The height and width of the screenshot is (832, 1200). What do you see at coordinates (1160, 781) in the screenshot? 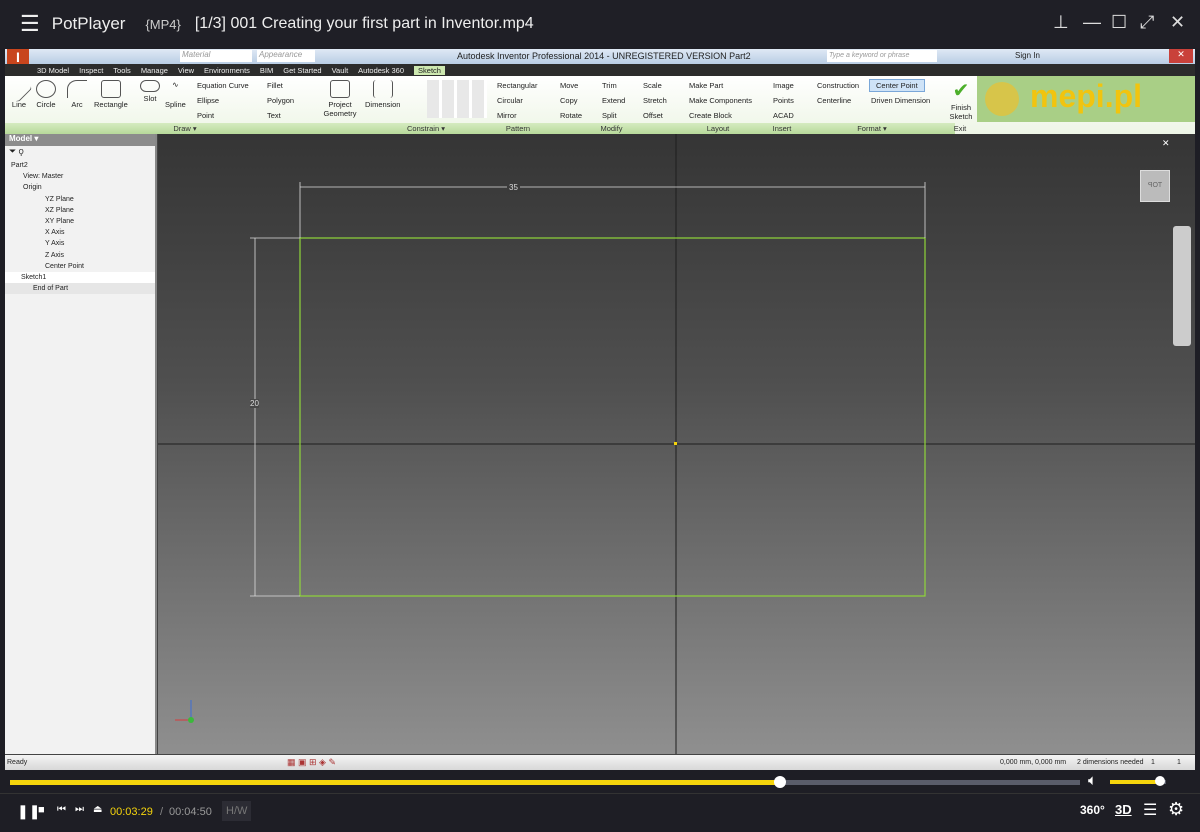
I see `volume-handle` at bounding box center [1160, 781].